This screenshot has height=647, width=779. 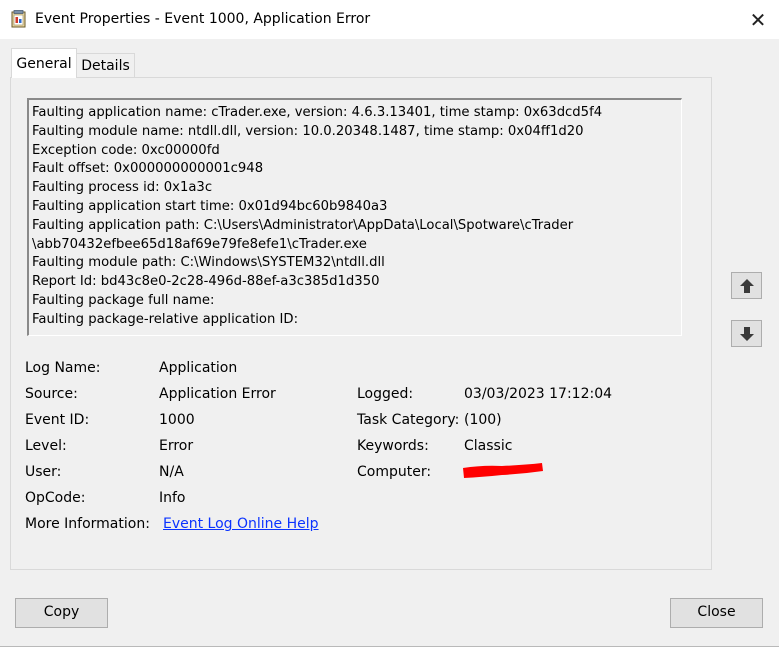 What do you see at coordinates (393, 446) in the screenshot?
I see `keywords-label: Keywords:` at bounding box center [393, 446].